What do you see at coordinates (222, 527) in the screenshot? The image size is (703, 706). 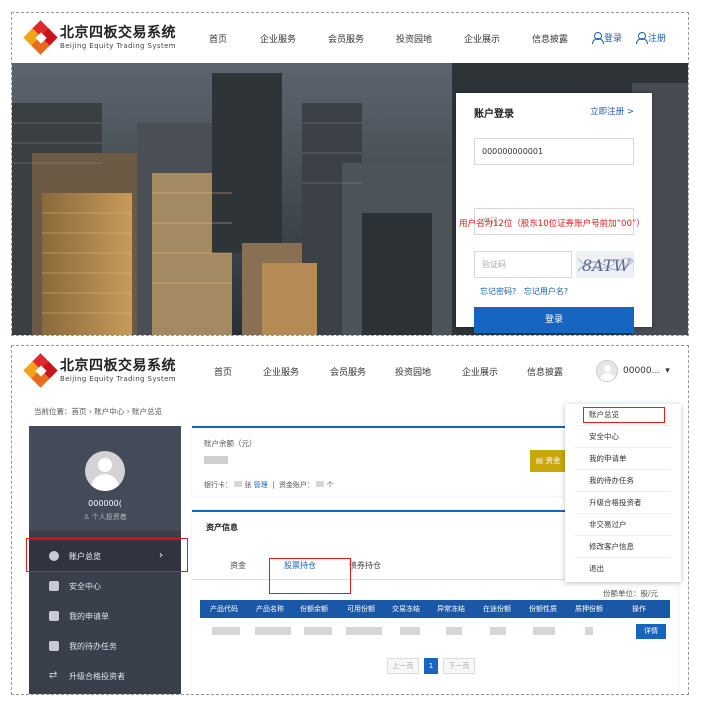 I see `asset-info-title: 资产信息` at bounding box center [222, 527].